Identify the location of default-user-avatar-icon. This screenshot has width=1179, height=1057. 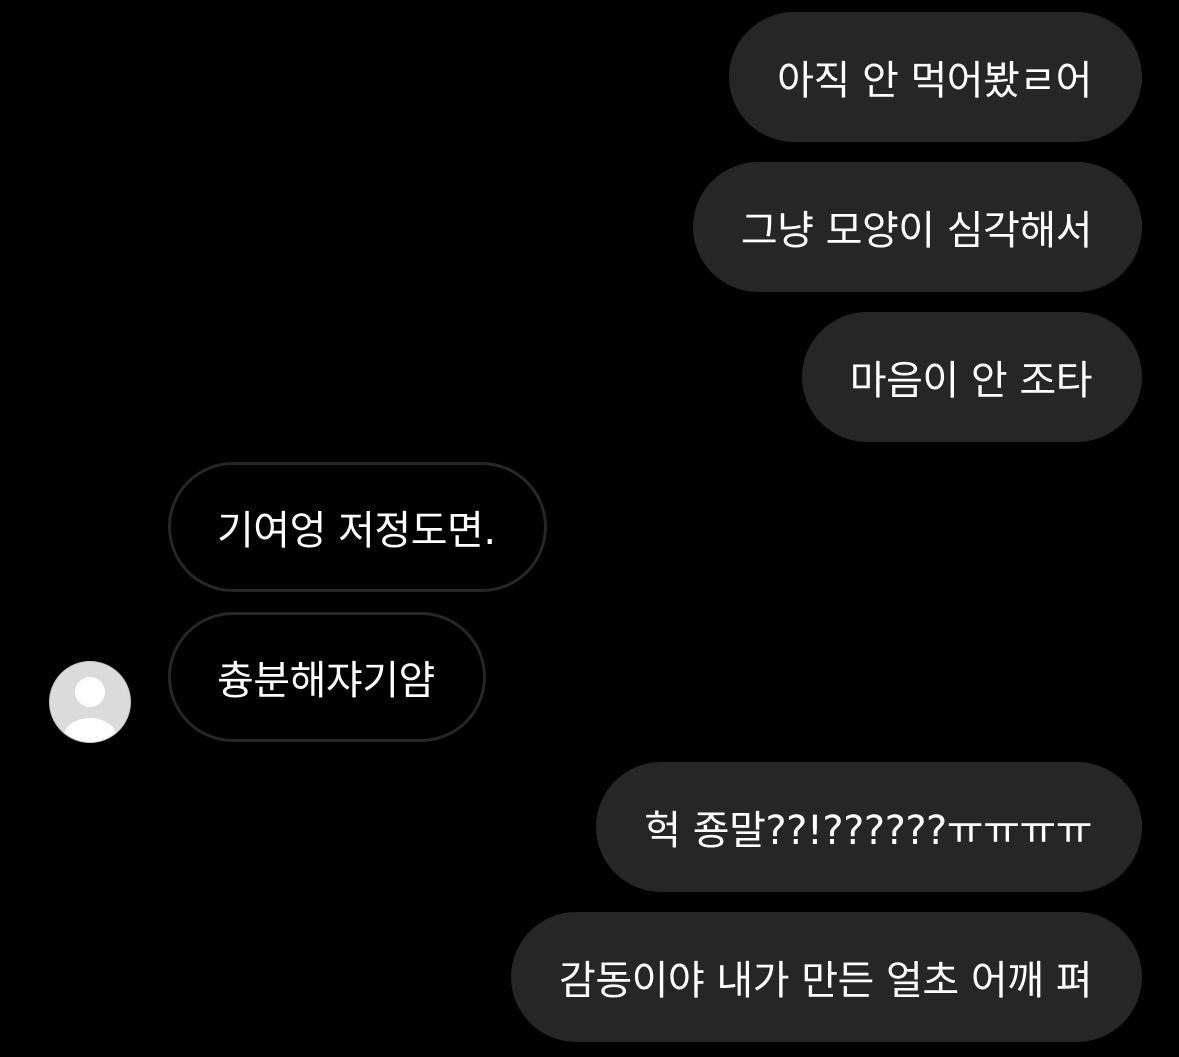
(90, 709).